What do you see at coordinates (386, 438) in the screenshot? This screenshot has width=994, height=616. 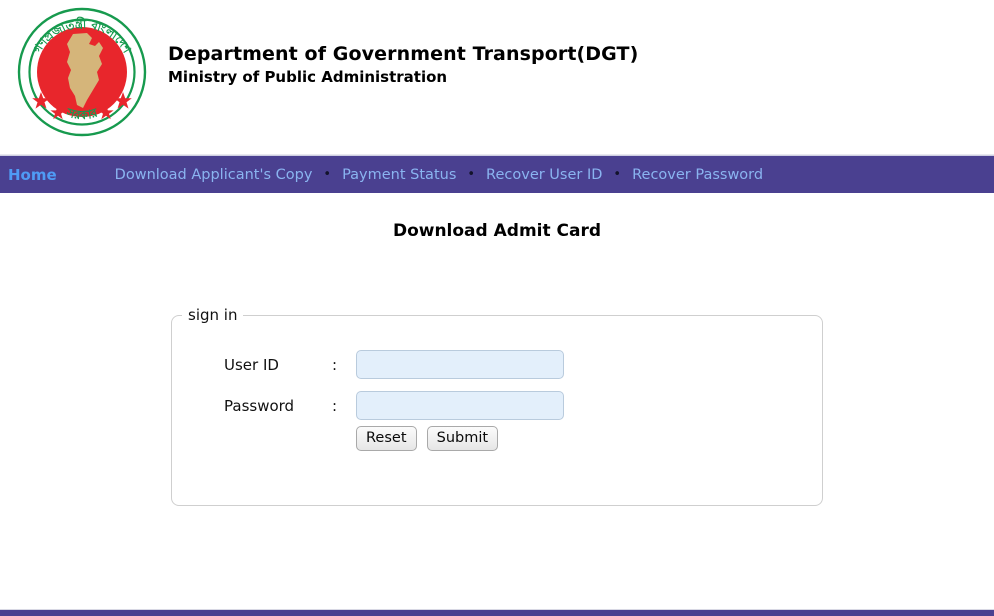 I see `reset-button: Reset` at bounding box center [386, 438].